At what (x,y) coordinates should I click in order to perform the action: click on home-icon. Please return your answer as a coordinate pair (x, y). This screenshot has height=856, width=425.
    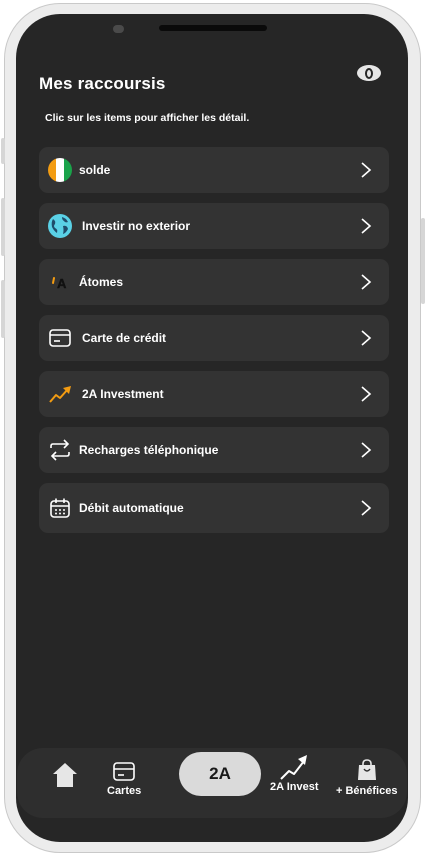
    Looking at the image, I should click on (65, 775).